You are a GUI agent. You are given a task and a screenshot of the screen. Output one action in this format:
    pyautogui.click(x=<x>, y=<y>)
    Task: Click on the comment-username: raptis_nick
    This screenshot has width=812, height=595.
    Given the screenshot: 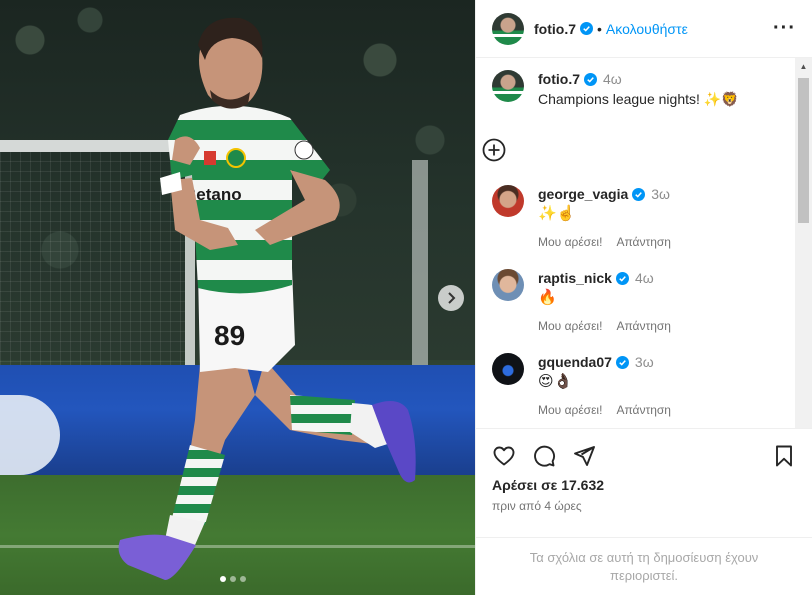 What is the action you would take?
    pyautogui.click(x=575, y=278)
    